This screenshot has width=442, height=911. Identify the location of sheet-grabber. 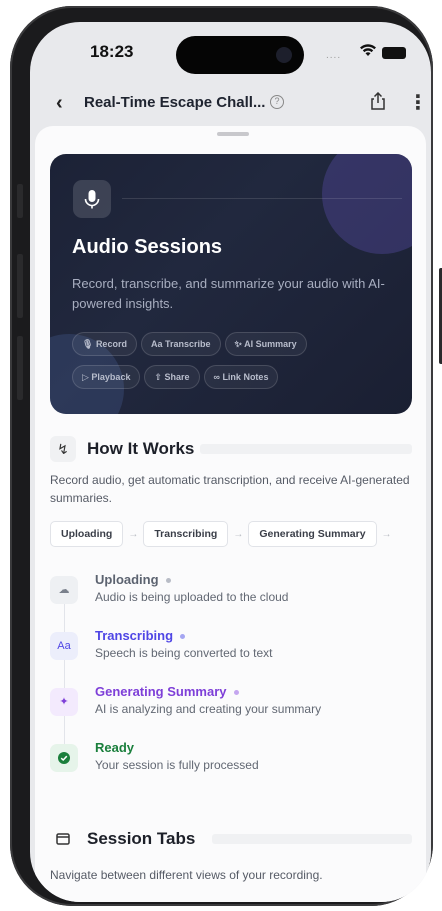
(233, 134).